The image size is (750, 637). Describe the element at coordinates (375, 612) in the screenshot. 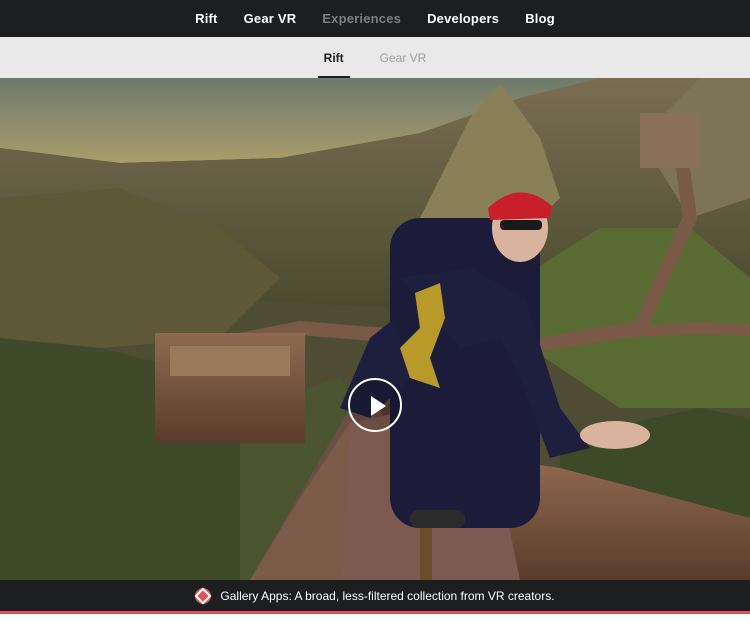

I see `accent-divider` at that location.